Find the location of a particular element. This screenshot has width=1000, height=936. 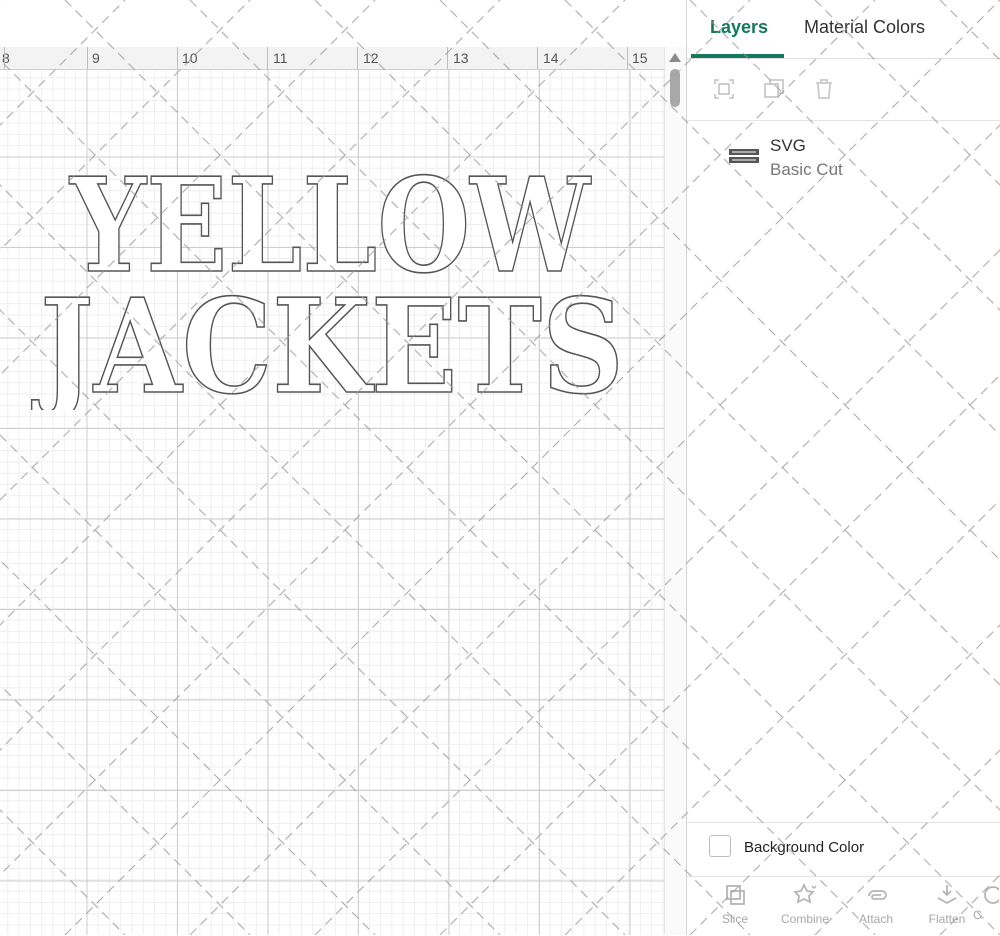

ruler-mark: 12 is located at coordinates (371, 58).